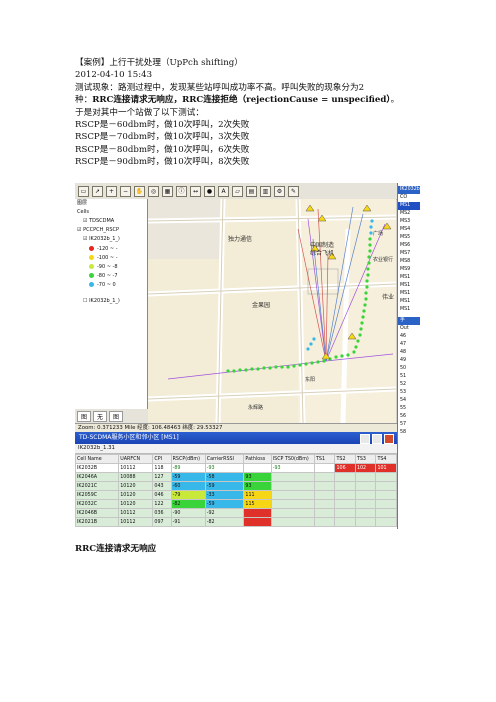  Describe the element at coordinates (224, 459) in the screenshot. I see `column-header: CarrierRSSI` at that location.